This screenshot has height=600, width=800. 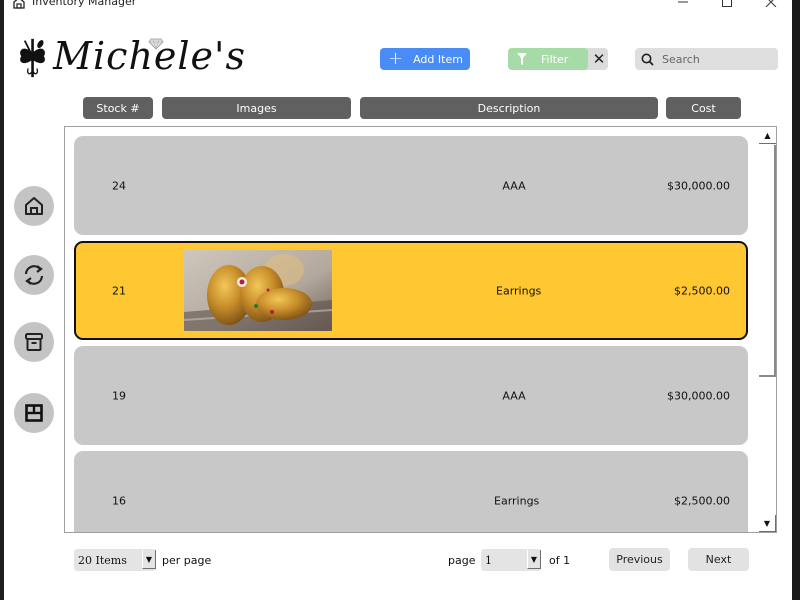 I want to click on triangle-down-icon: ▼, so click(x=767, y=523).